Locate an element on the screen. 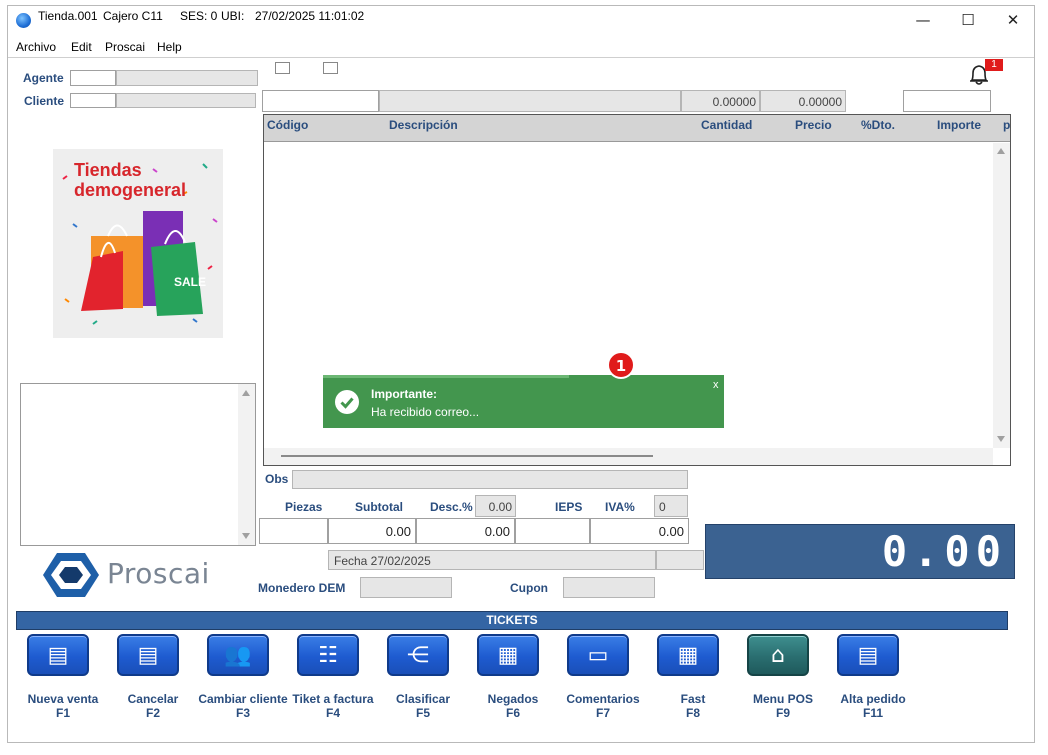  minimize-icon: — is located at coordinates (923, 20).